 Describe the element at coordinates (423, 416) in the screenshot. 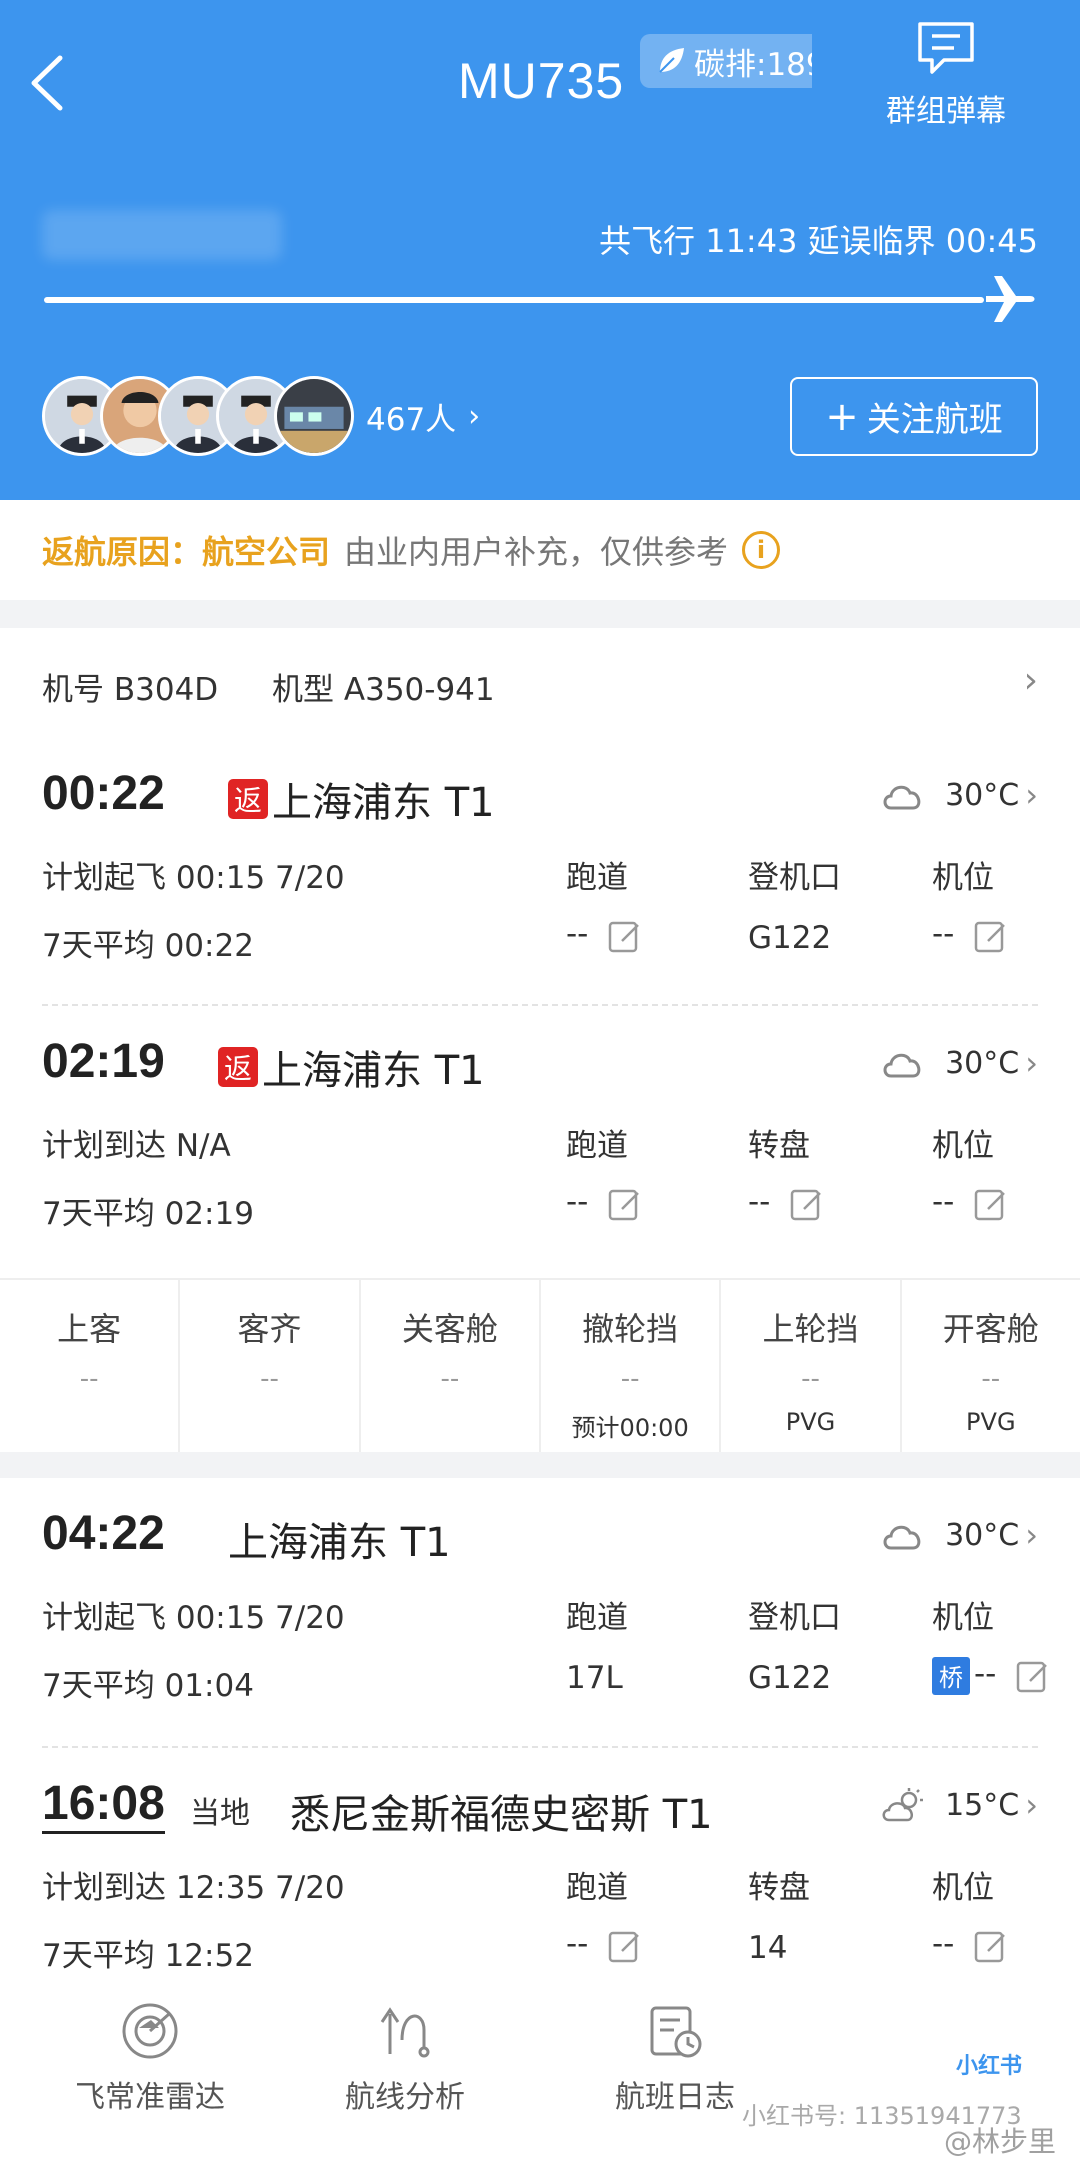

I see `follower-count: 467人 ›` at that location.